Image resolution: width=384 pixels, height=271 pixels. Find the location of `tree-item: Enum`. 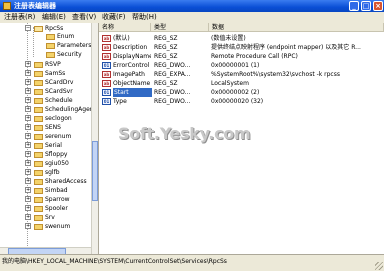

tree-item: Enum is located at coordinates (45, 37).